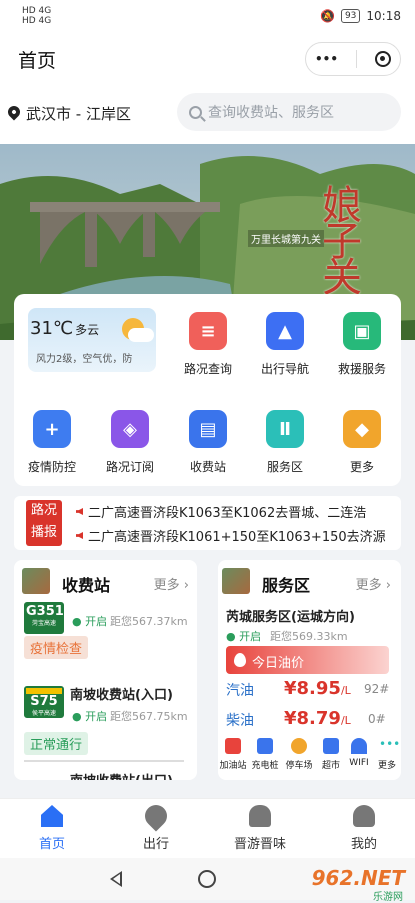 This screenshot has width=415, height=903. I want to click on location-search-bar: 武汉市 - 江岸区 查询收费站、服务区, so click(207, 113).